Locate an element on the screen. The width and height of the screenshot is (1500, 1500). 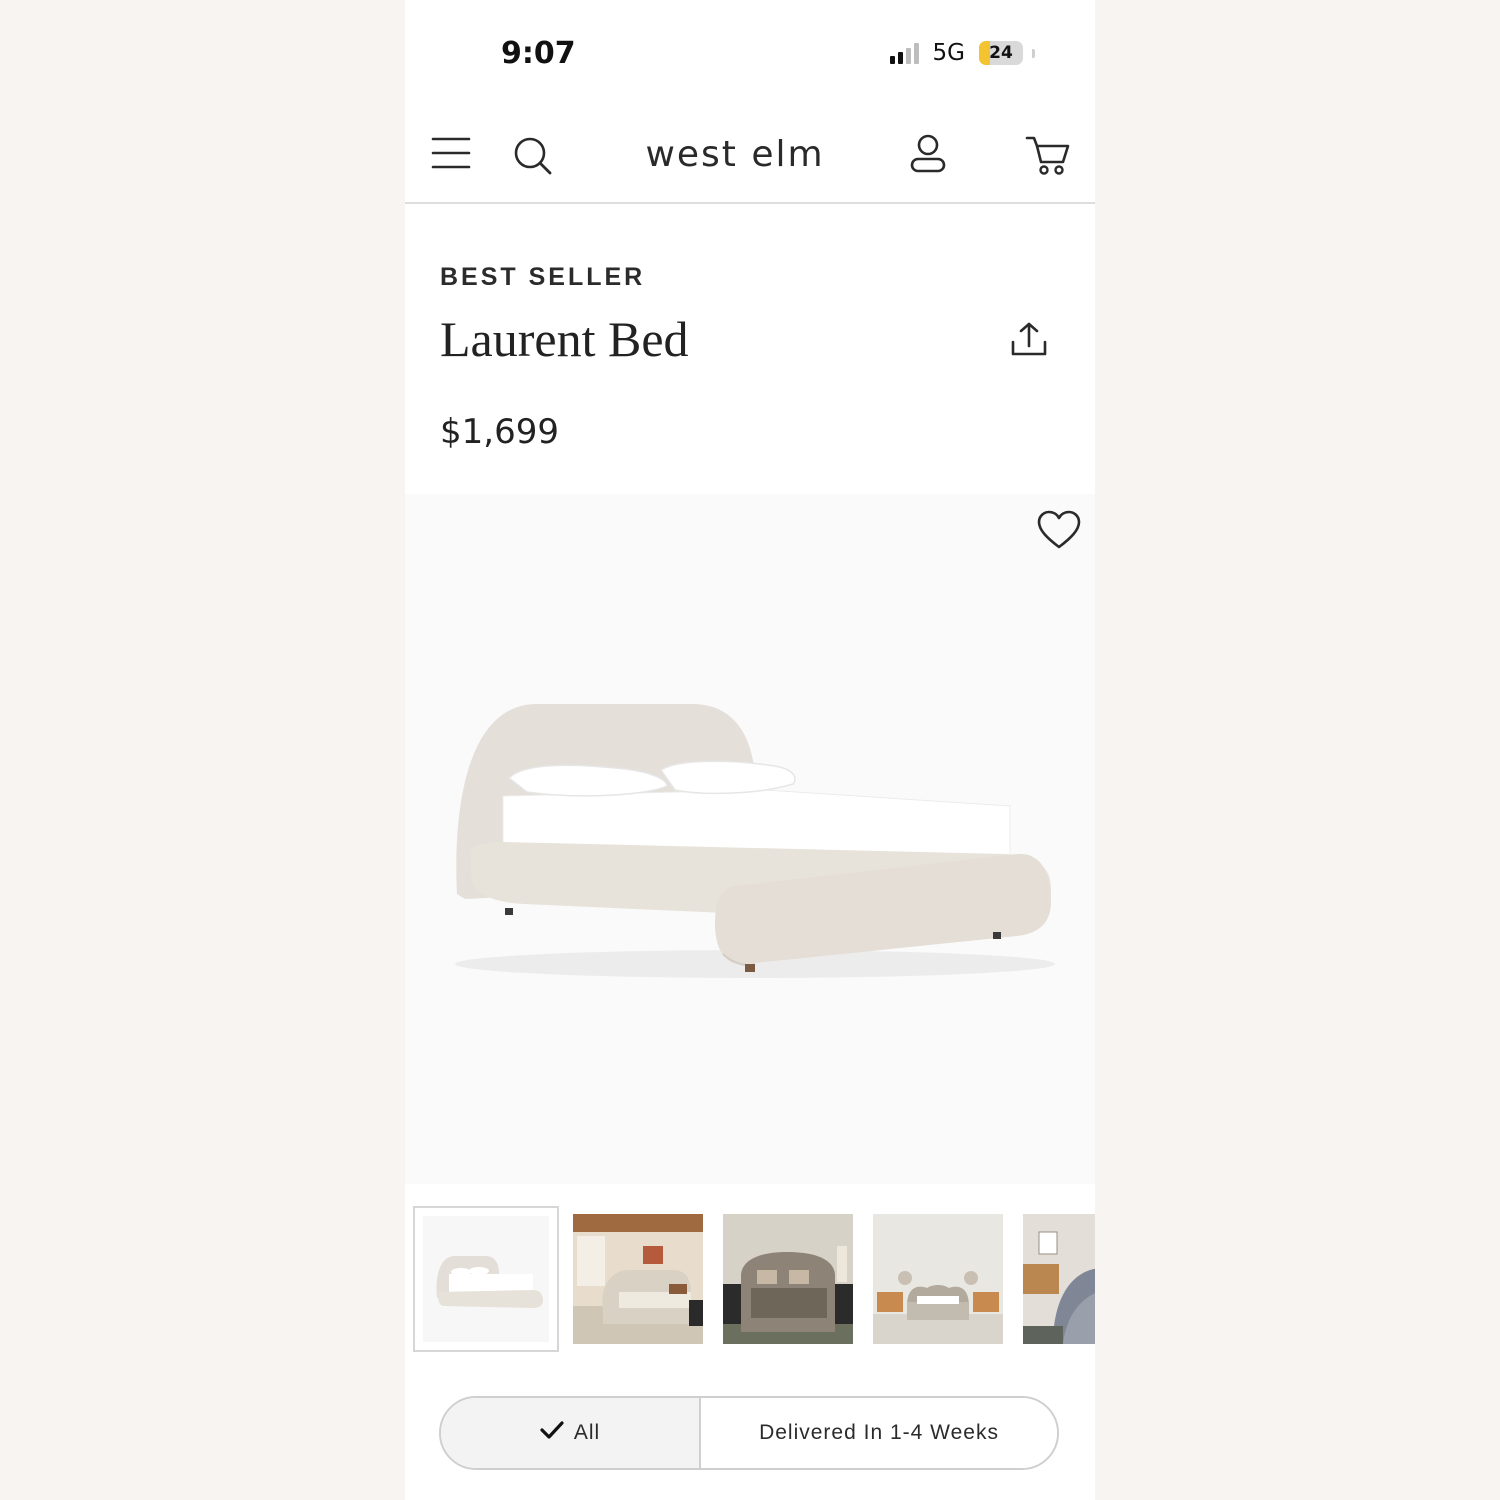
bed-illustration is located at coordinates (755, 841).